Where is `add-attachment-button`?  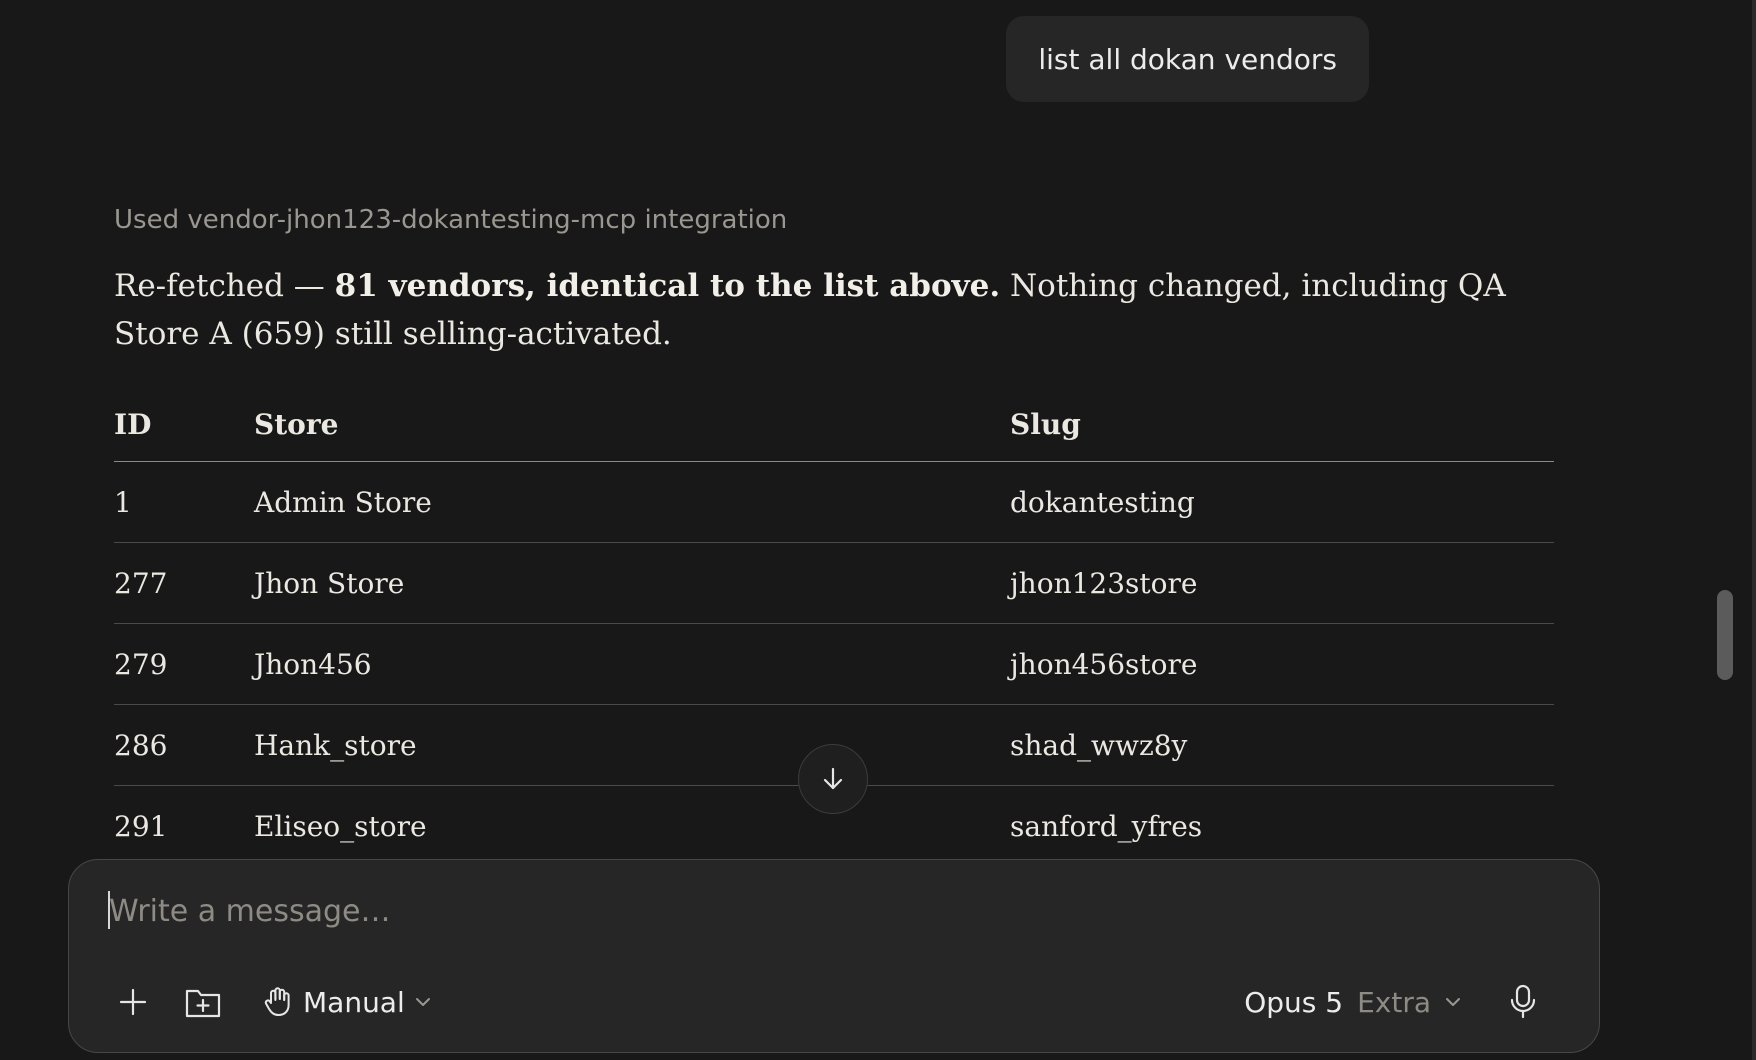
add-attachment-button is located at coordinates (133, 1002).